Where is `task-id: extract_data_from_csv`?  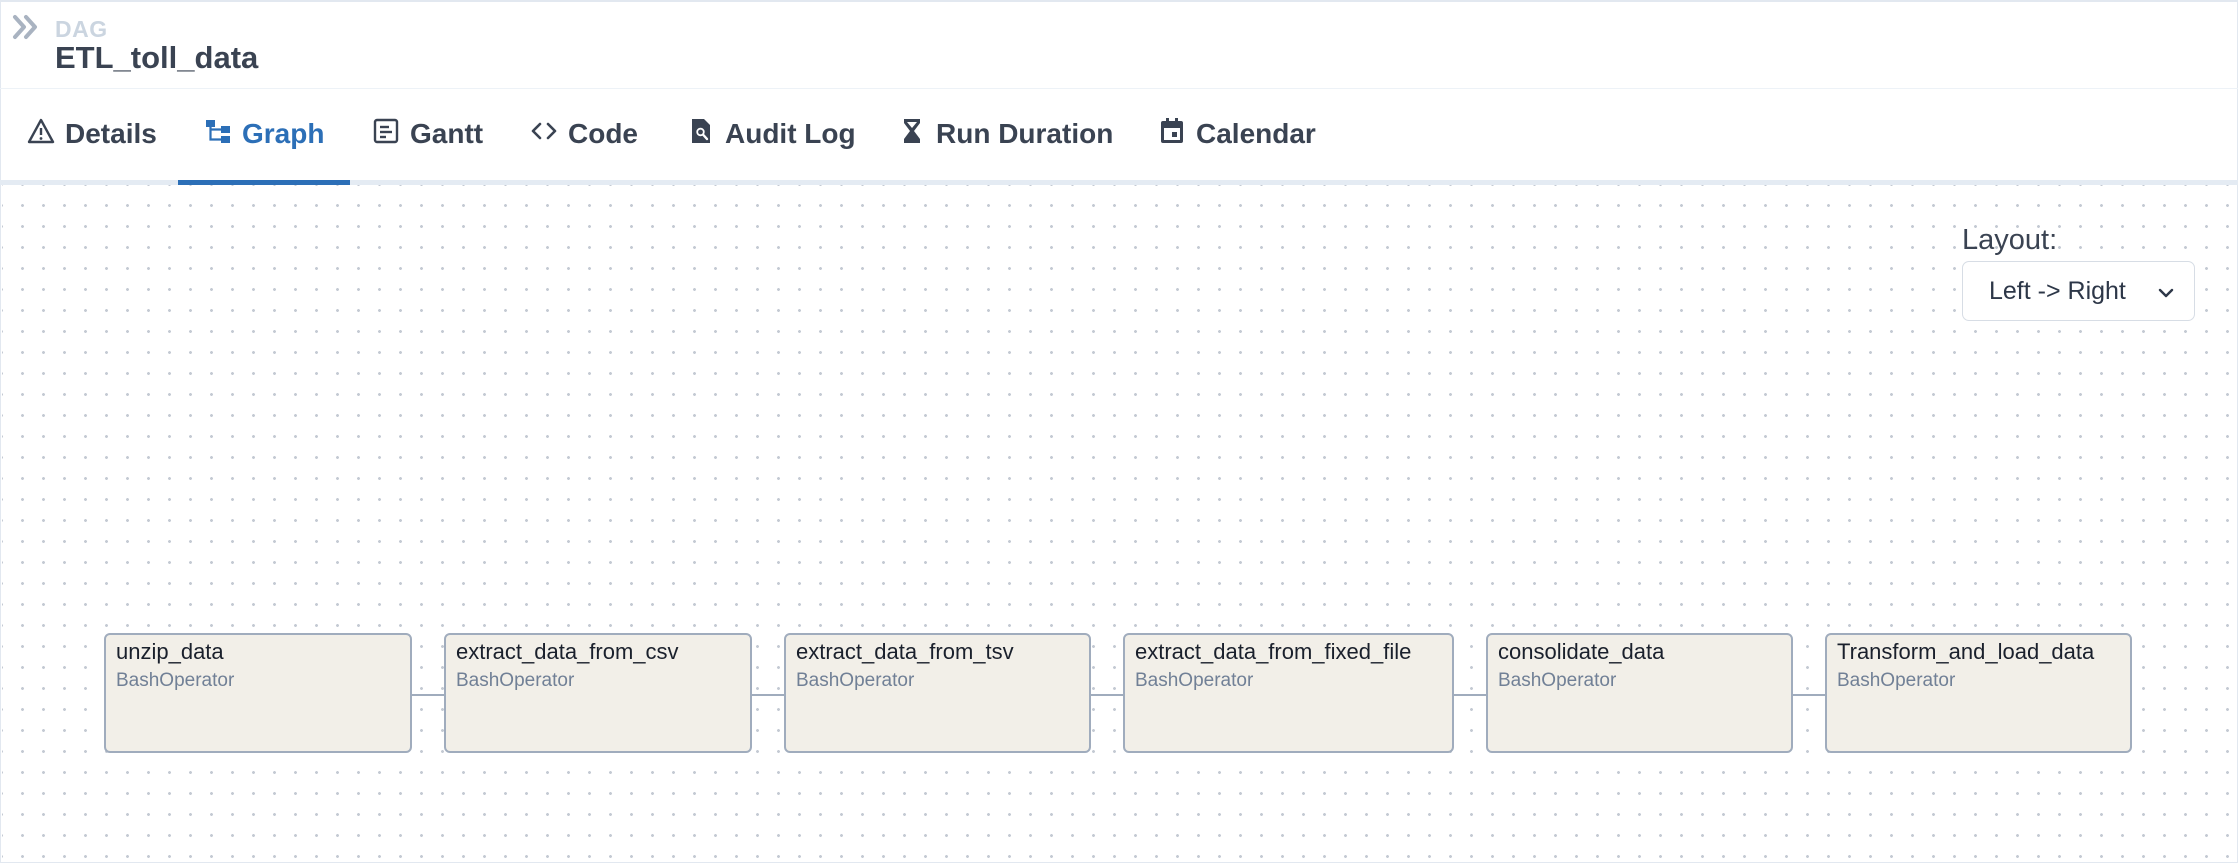
task-id: extract_data_from_csv is located at coordinates (567, 651).